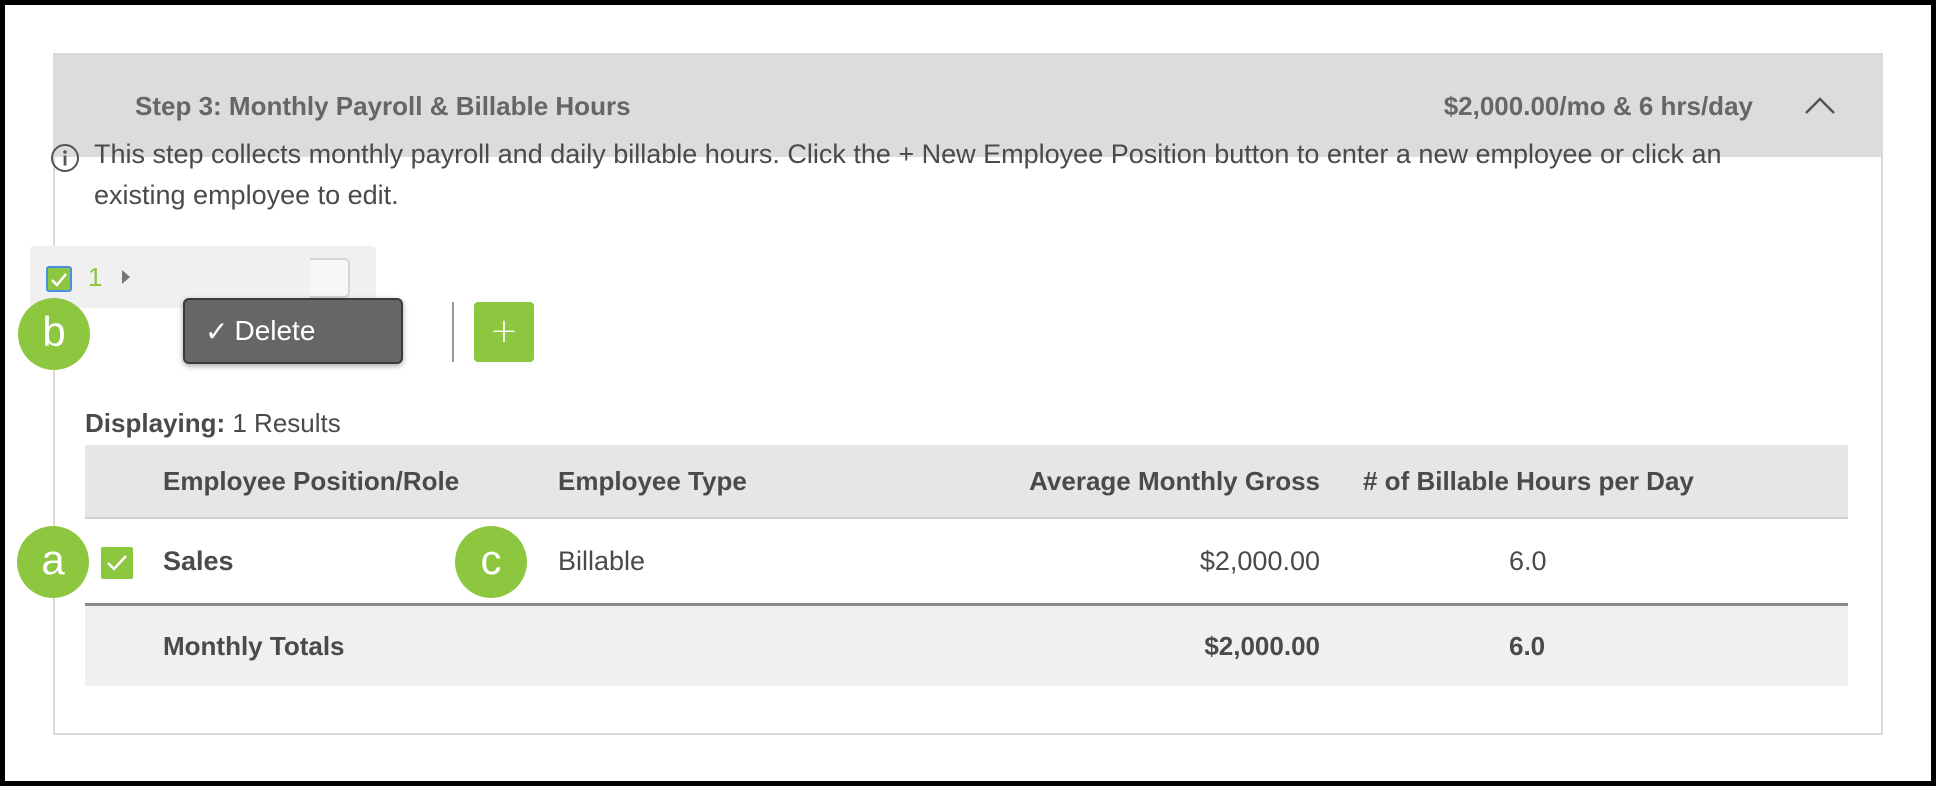 This screenshot has height=786, width=1936. I want to click on totals-label: Monthly Totals, so click(254, 646).